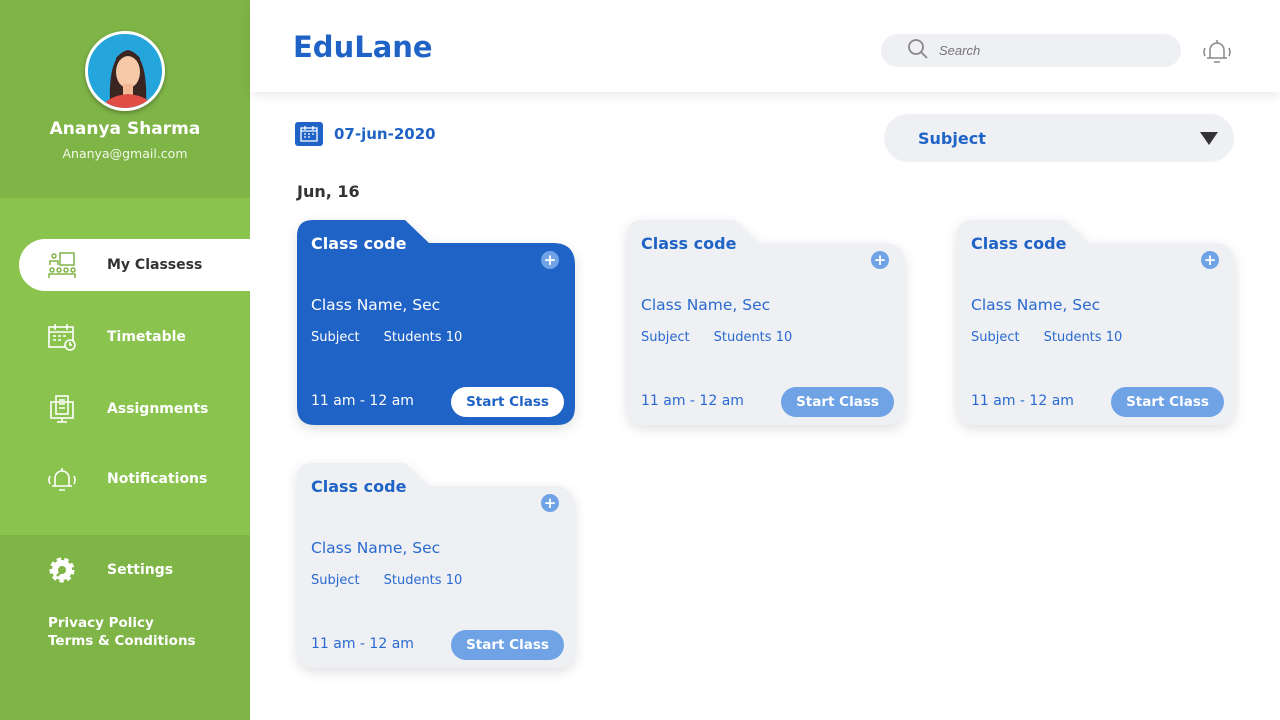  What do you see at coordinates (1049, 50) in the screenshot?
I see `search-input` at bounding box center [1049, 50].